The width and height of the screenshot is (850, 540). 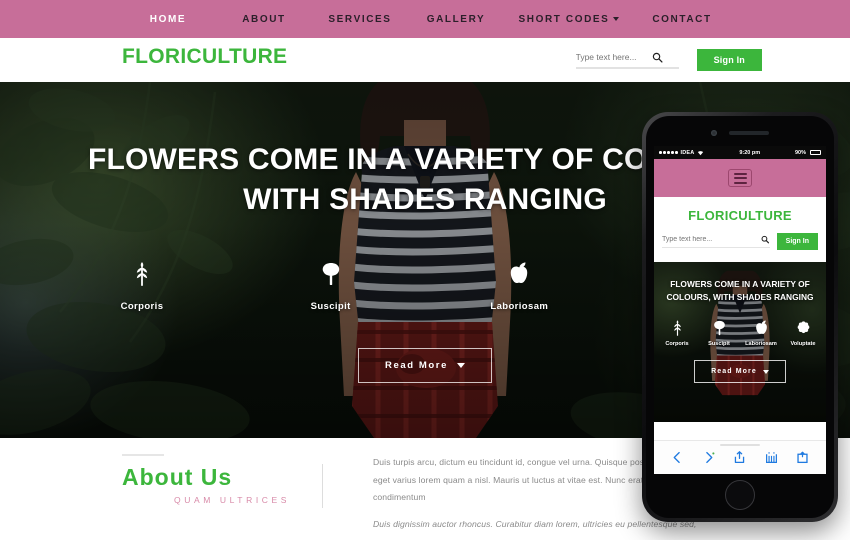 I want to click on phone-speaker-row, so click(x=740, y=133).